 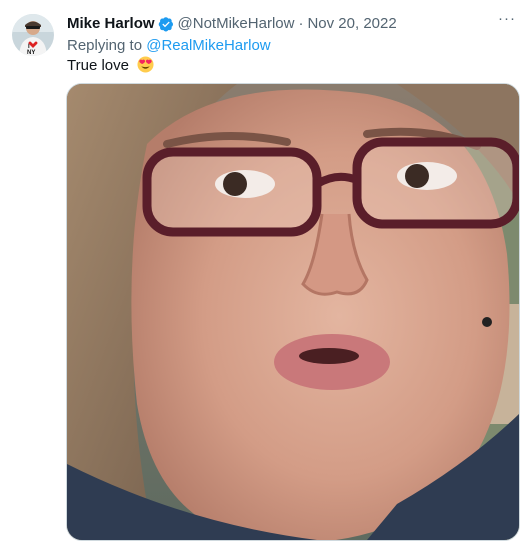 What do you see at coordinates (208, 45) in the screenshot?
I see `mention-link: @RealMikeHarlow` at bounding box center [208, 45].